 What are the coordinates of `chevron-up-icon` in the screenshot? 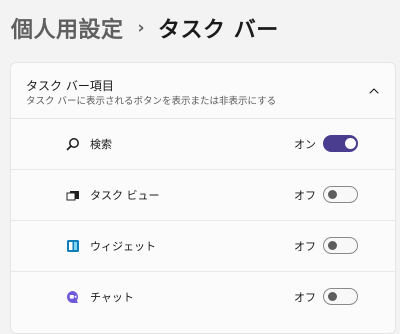 It's located at (374, 91).